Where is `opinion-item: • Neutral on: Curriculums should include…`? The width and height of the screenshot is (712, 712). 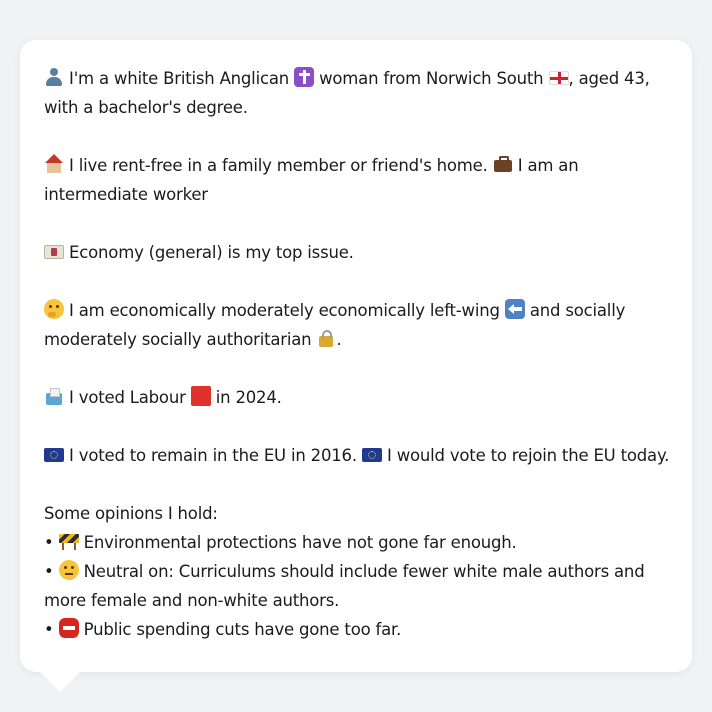 opinion-item: • Neutral on: Curriculums should include… is located at coordinates (358, 586).